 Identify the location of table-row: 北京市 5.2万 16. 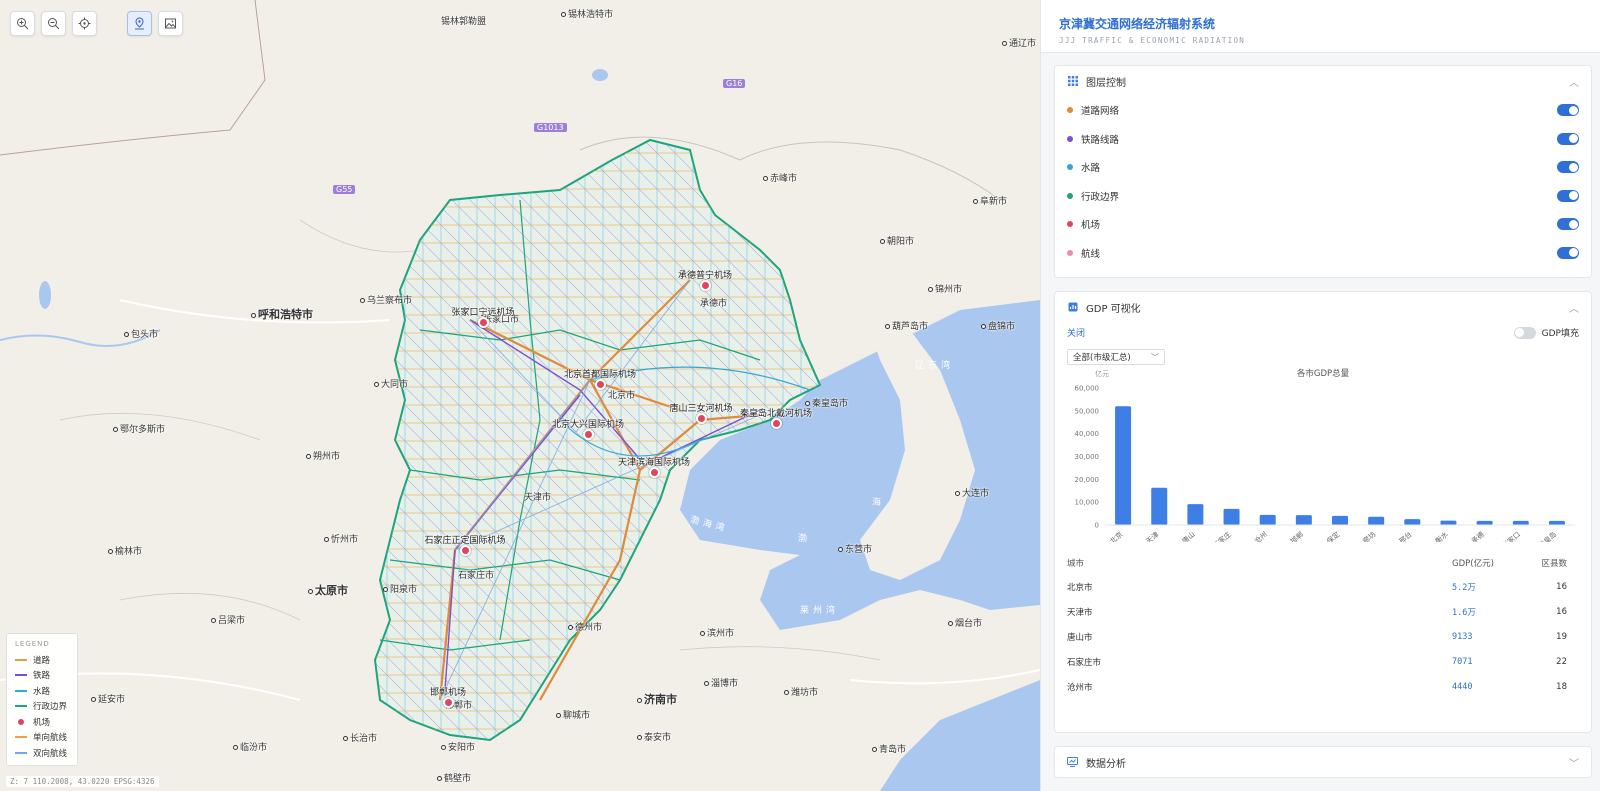
(1324, 586).